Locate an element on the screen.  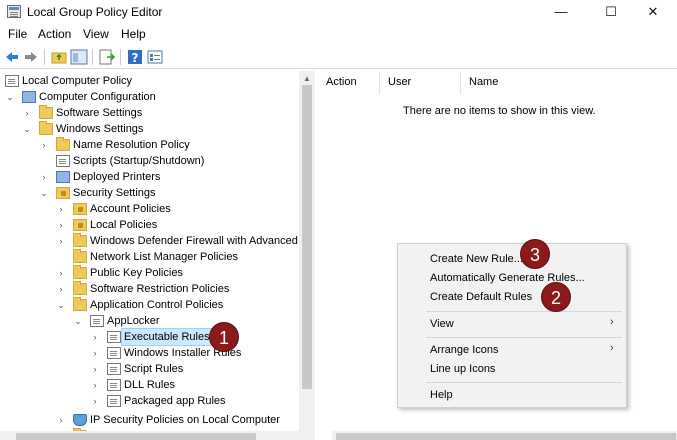
group-policy-app-icon is located at coordinates (14, 11).